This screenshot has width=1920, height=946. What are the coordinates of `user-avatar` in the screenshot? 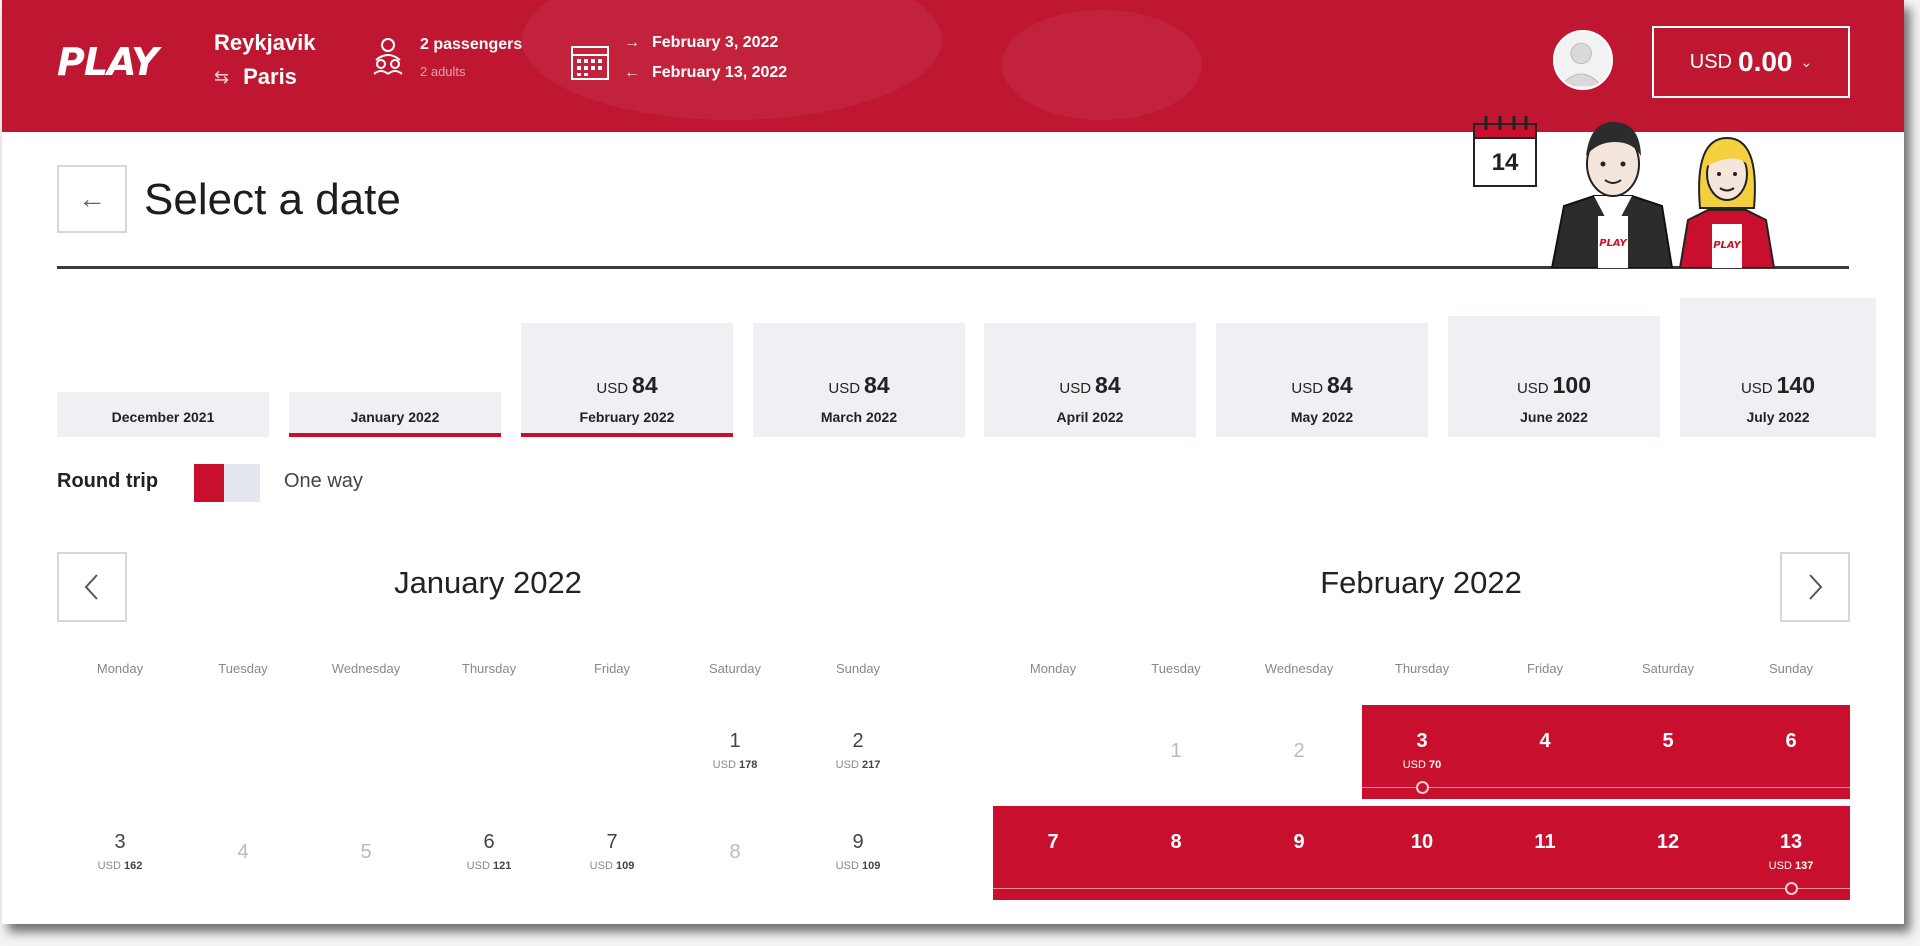 It's located at (1583, 60).